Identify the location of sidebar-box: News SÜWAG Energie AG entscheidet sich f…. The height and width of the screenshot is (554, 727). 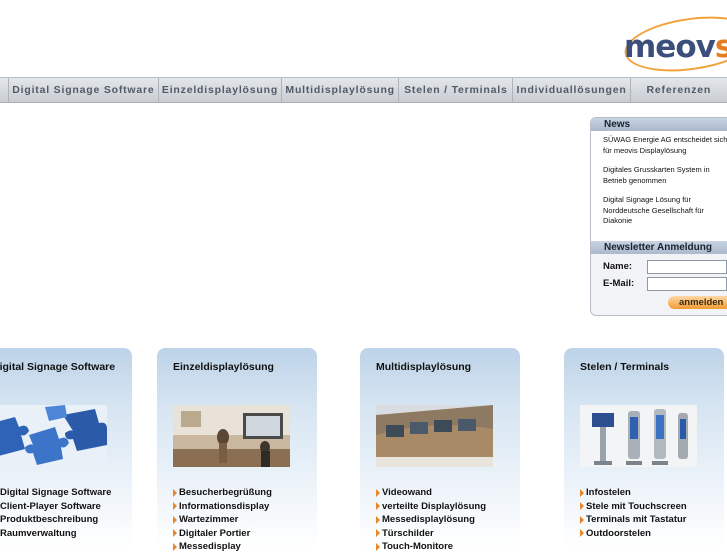
(658, 216).